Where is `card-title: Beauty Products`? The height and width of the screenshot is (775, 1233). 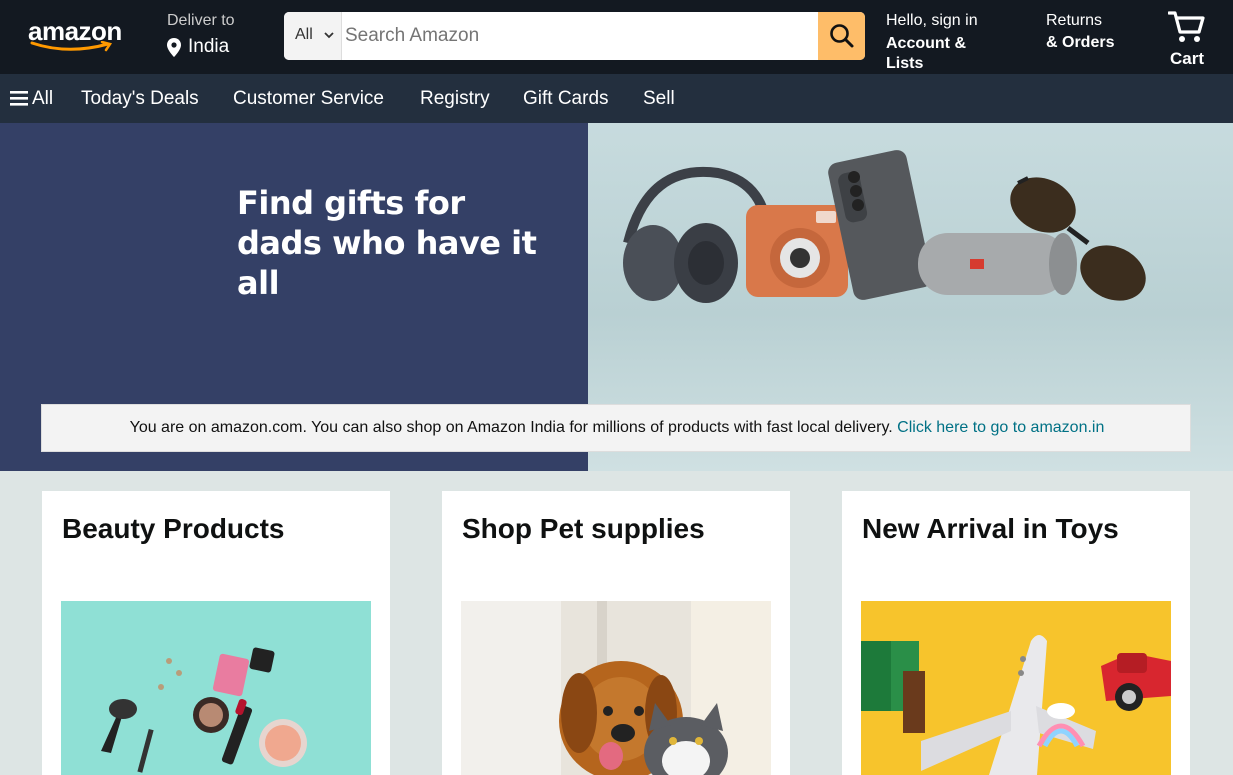
card-title: Beauty Products is located at coordinates (173, 528).